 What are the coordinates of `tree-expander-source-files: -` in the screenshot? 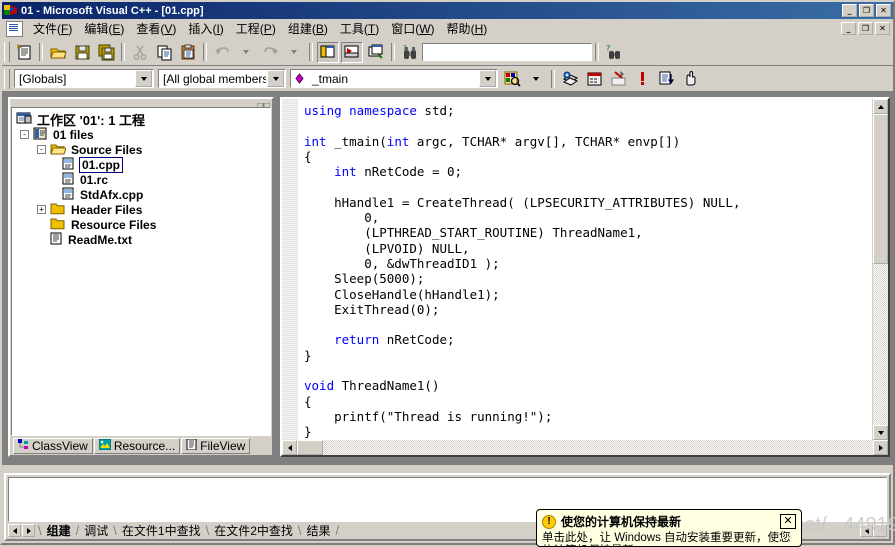 It's located at (41, 149).